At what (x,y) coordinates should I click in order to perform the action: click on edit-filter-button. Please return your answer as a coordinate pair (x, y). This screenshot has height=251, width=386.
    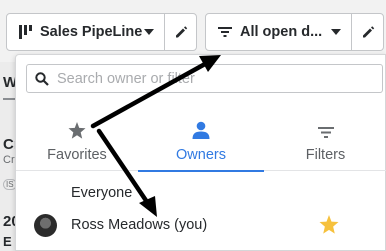
    Looking at the image, I should click on (367, 32).